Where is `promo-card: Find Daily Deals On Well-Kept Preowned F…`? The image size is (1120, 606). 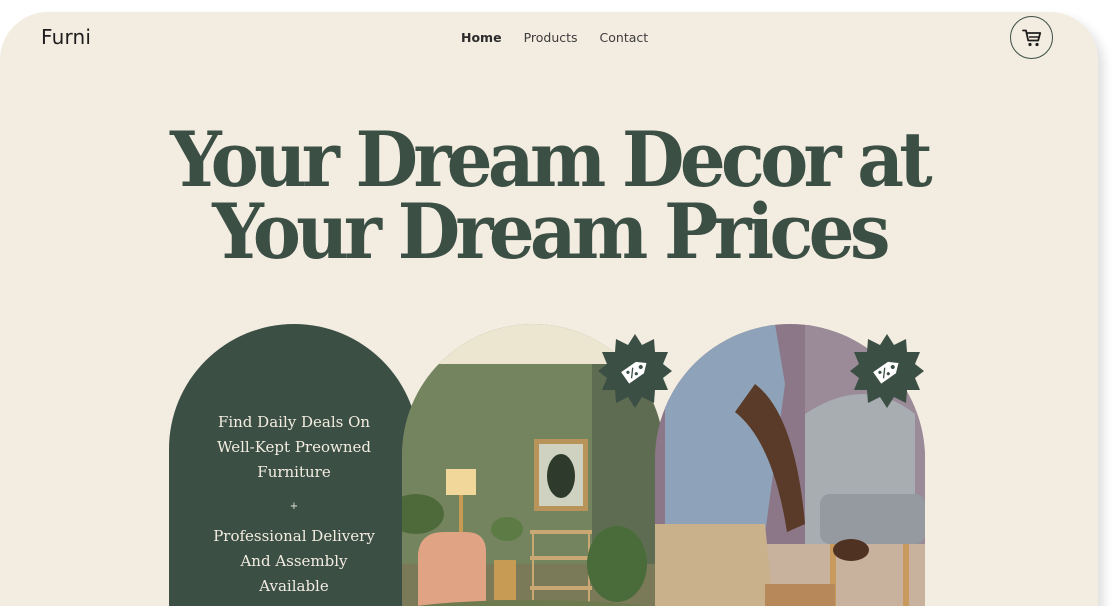 promo-card: Find Daily Deals On Well-Kept Preowned F… is located at coordinates (294, 465).